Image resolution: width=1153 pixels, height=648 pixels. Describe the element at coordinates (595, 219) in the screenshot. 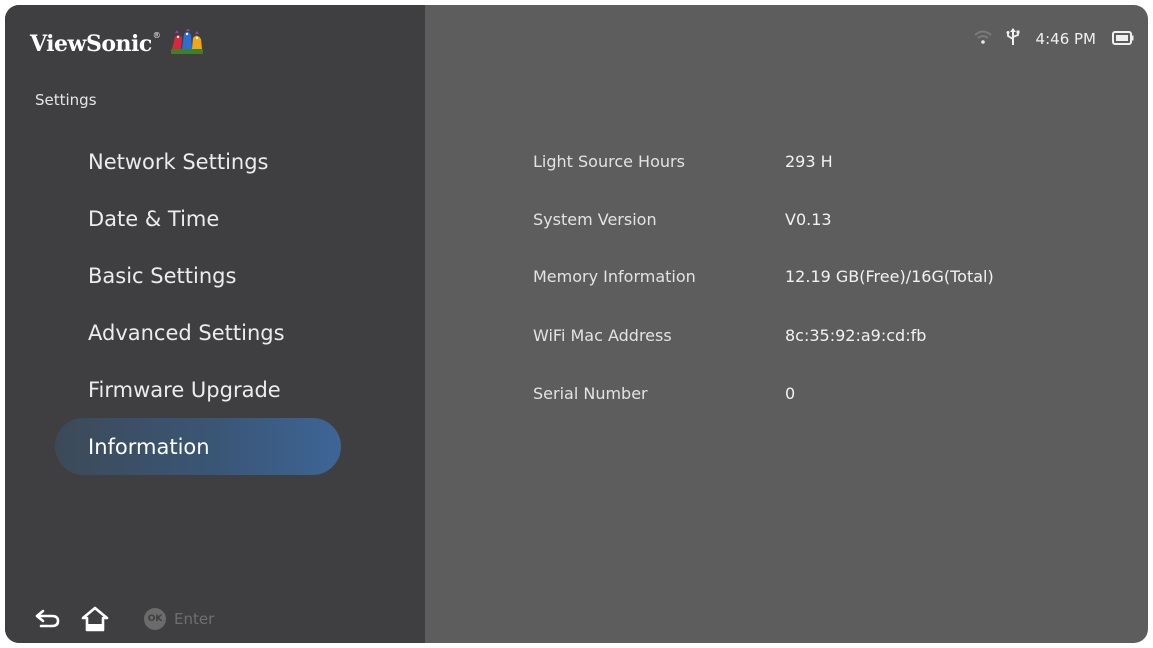

I see `info-label: System Version` at that location.